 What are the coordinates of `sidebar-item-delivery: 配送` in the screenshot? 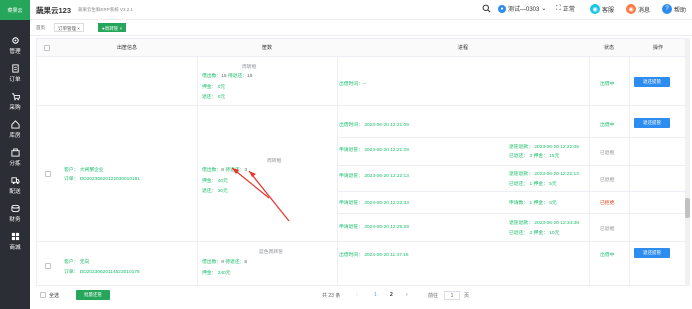 It's located at (15, 185).